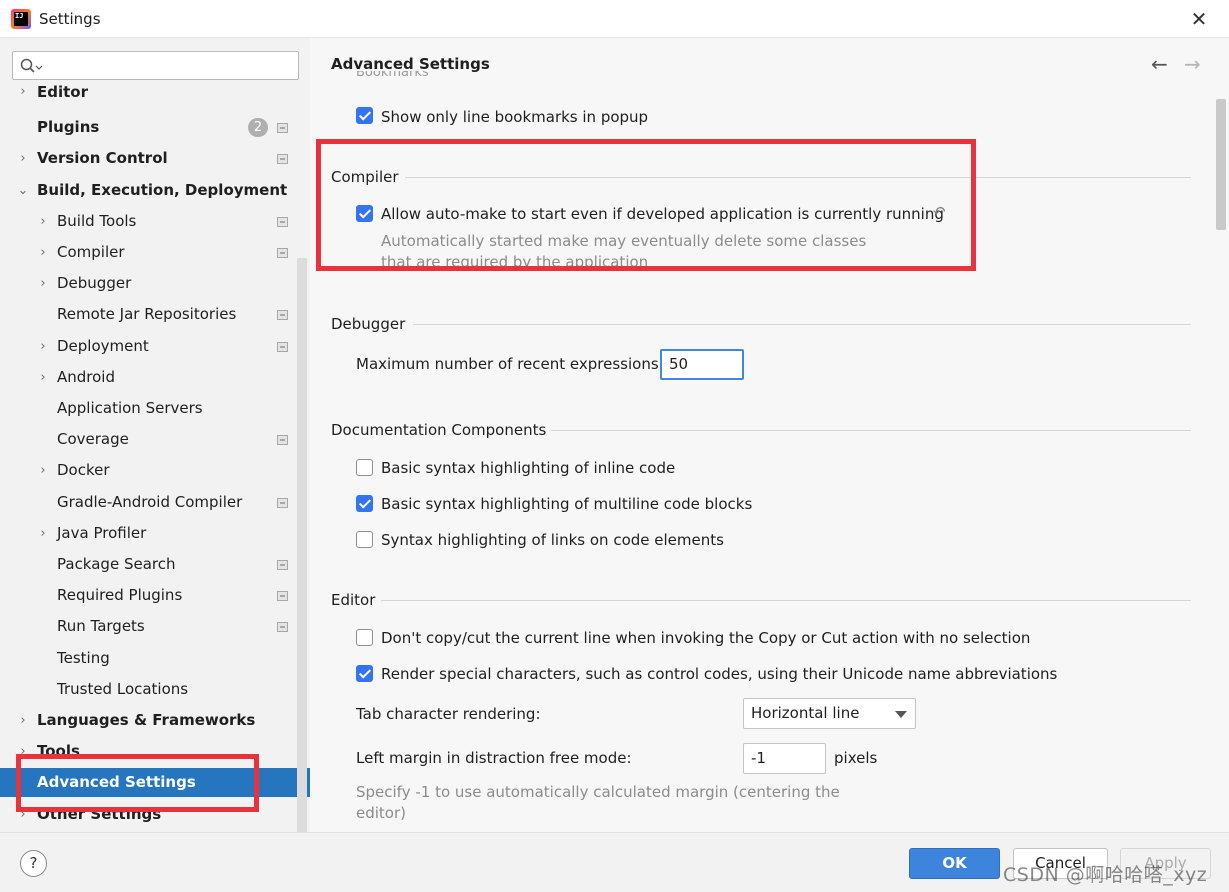 This screenshot has width=1229, height=892. Describe the element at coordinates (94, 283) in the screenshot. I see `sidebar-item-label: Debugger` at that location.